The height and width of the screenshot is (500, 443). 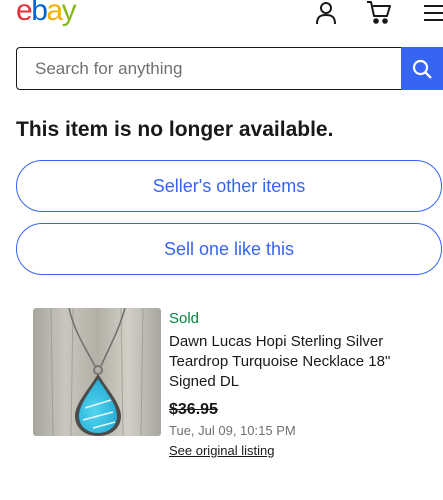 What do you see at coordinates (229, 186) in the screenshot?
I see `sellers-other-items-button: Seller's other items` at bounding box center [229, 186].